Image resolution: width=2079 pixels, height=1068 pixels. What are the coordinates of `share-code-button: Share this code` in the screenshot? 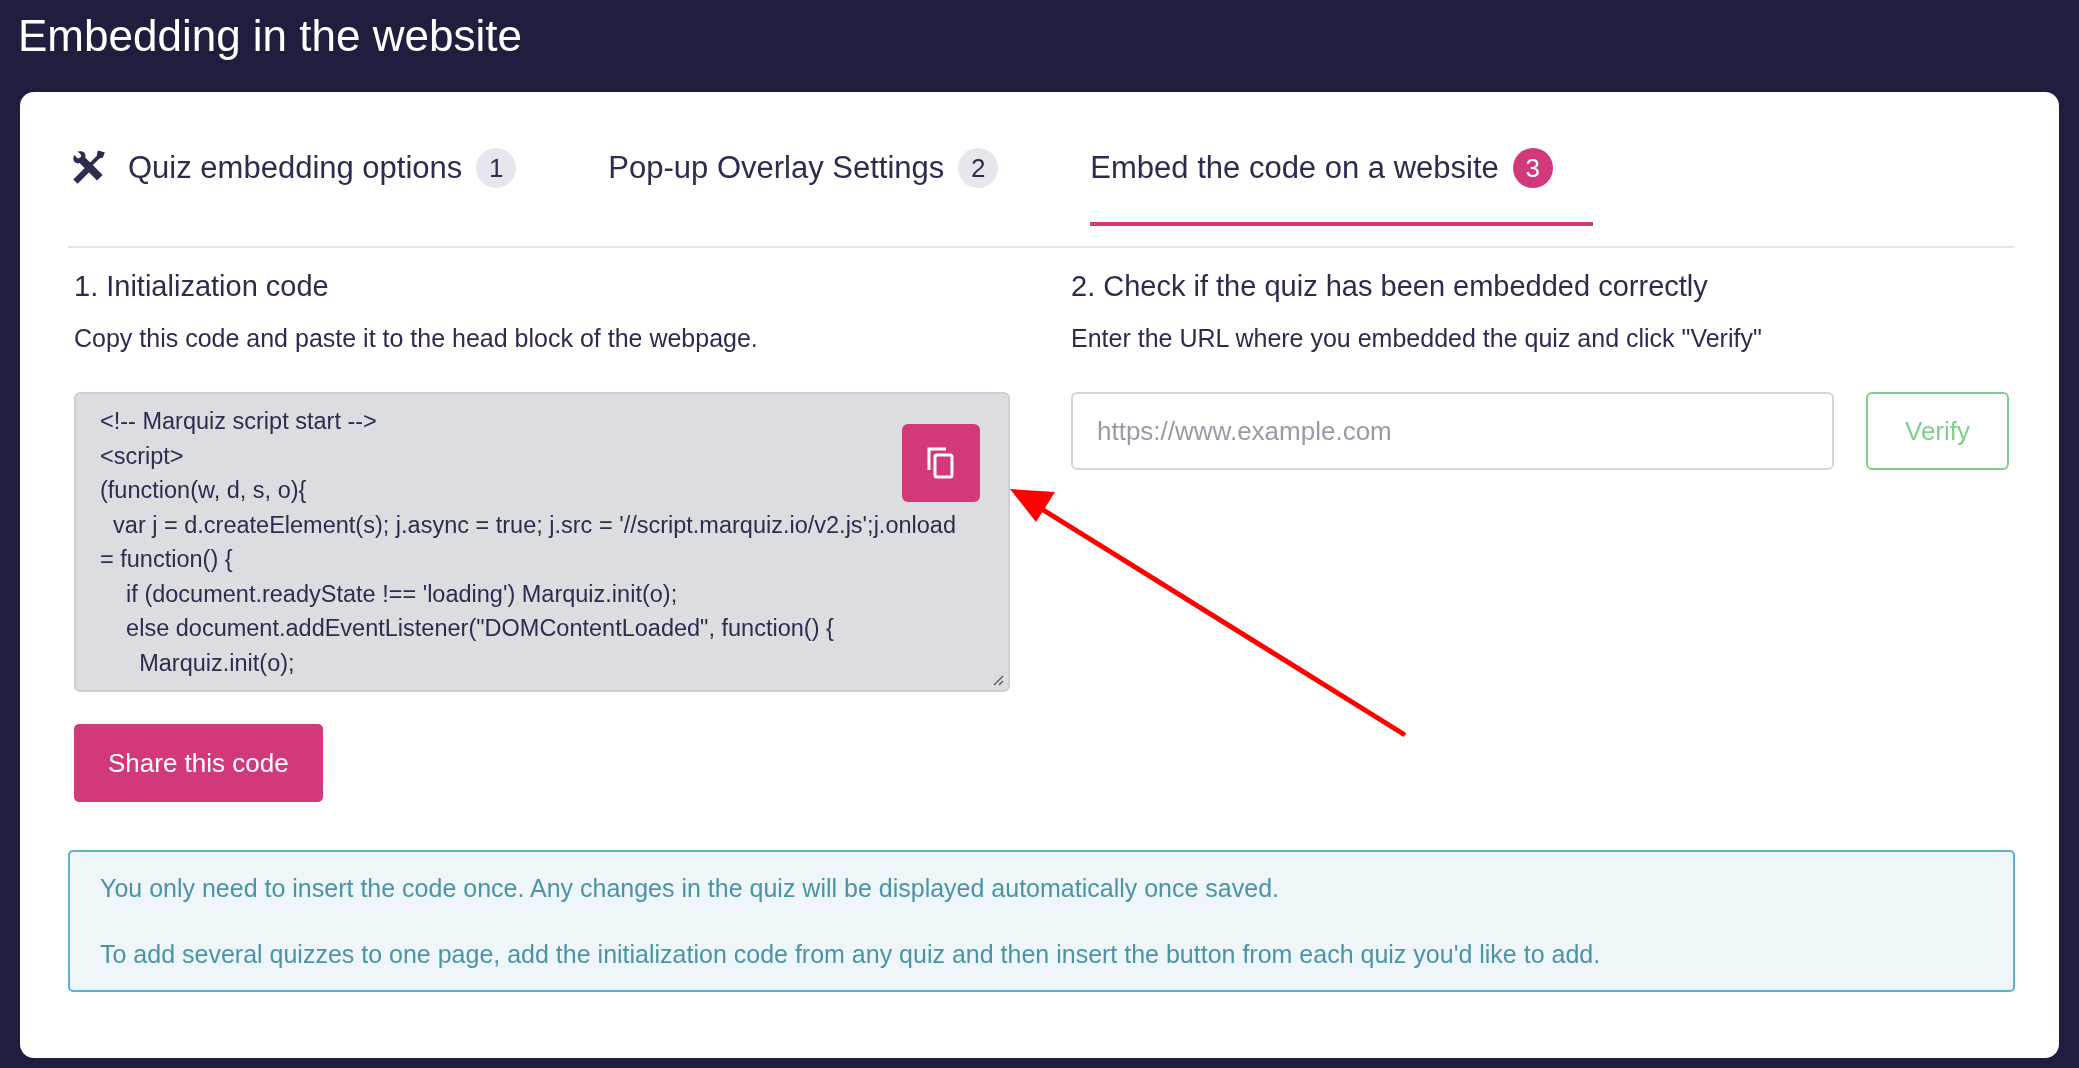 It's located at (198, 763).